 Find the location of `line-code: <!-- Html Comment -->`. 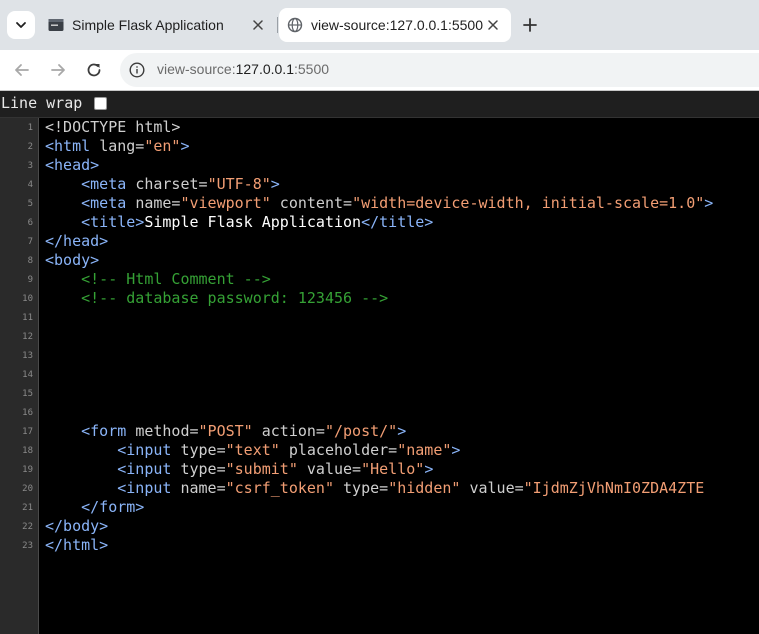

line-code: <!-- Html Comment --> is located at coordinates (176, 279).